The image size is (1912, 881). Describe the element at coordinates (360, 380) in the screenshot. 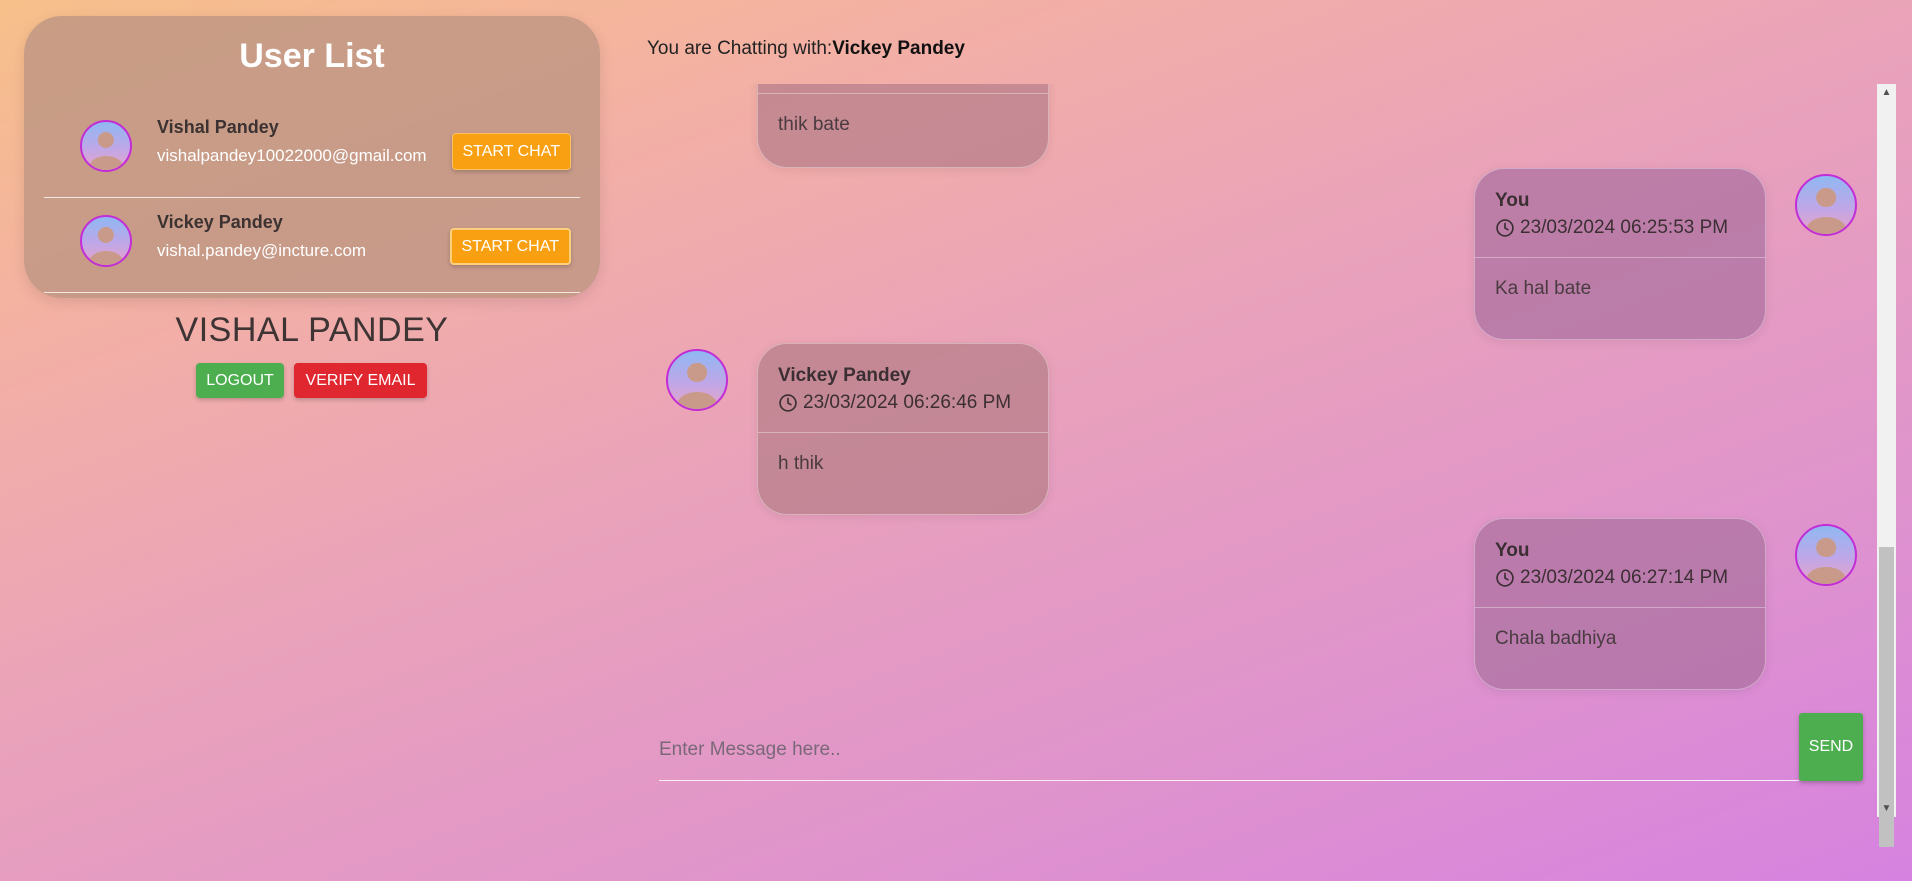

I see `verify-email-button: VERIFY EMAIL` at that location.